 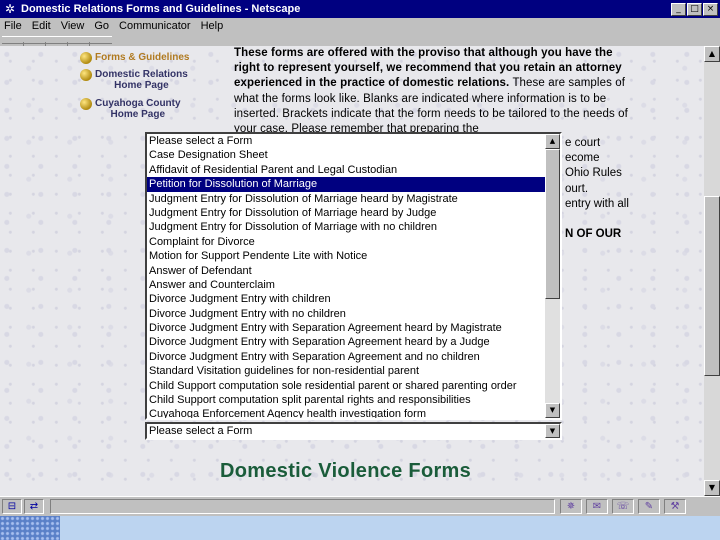 I want to click on nav-forms-guidelines: Forms & Guidelines, so click(x=134, y=58).